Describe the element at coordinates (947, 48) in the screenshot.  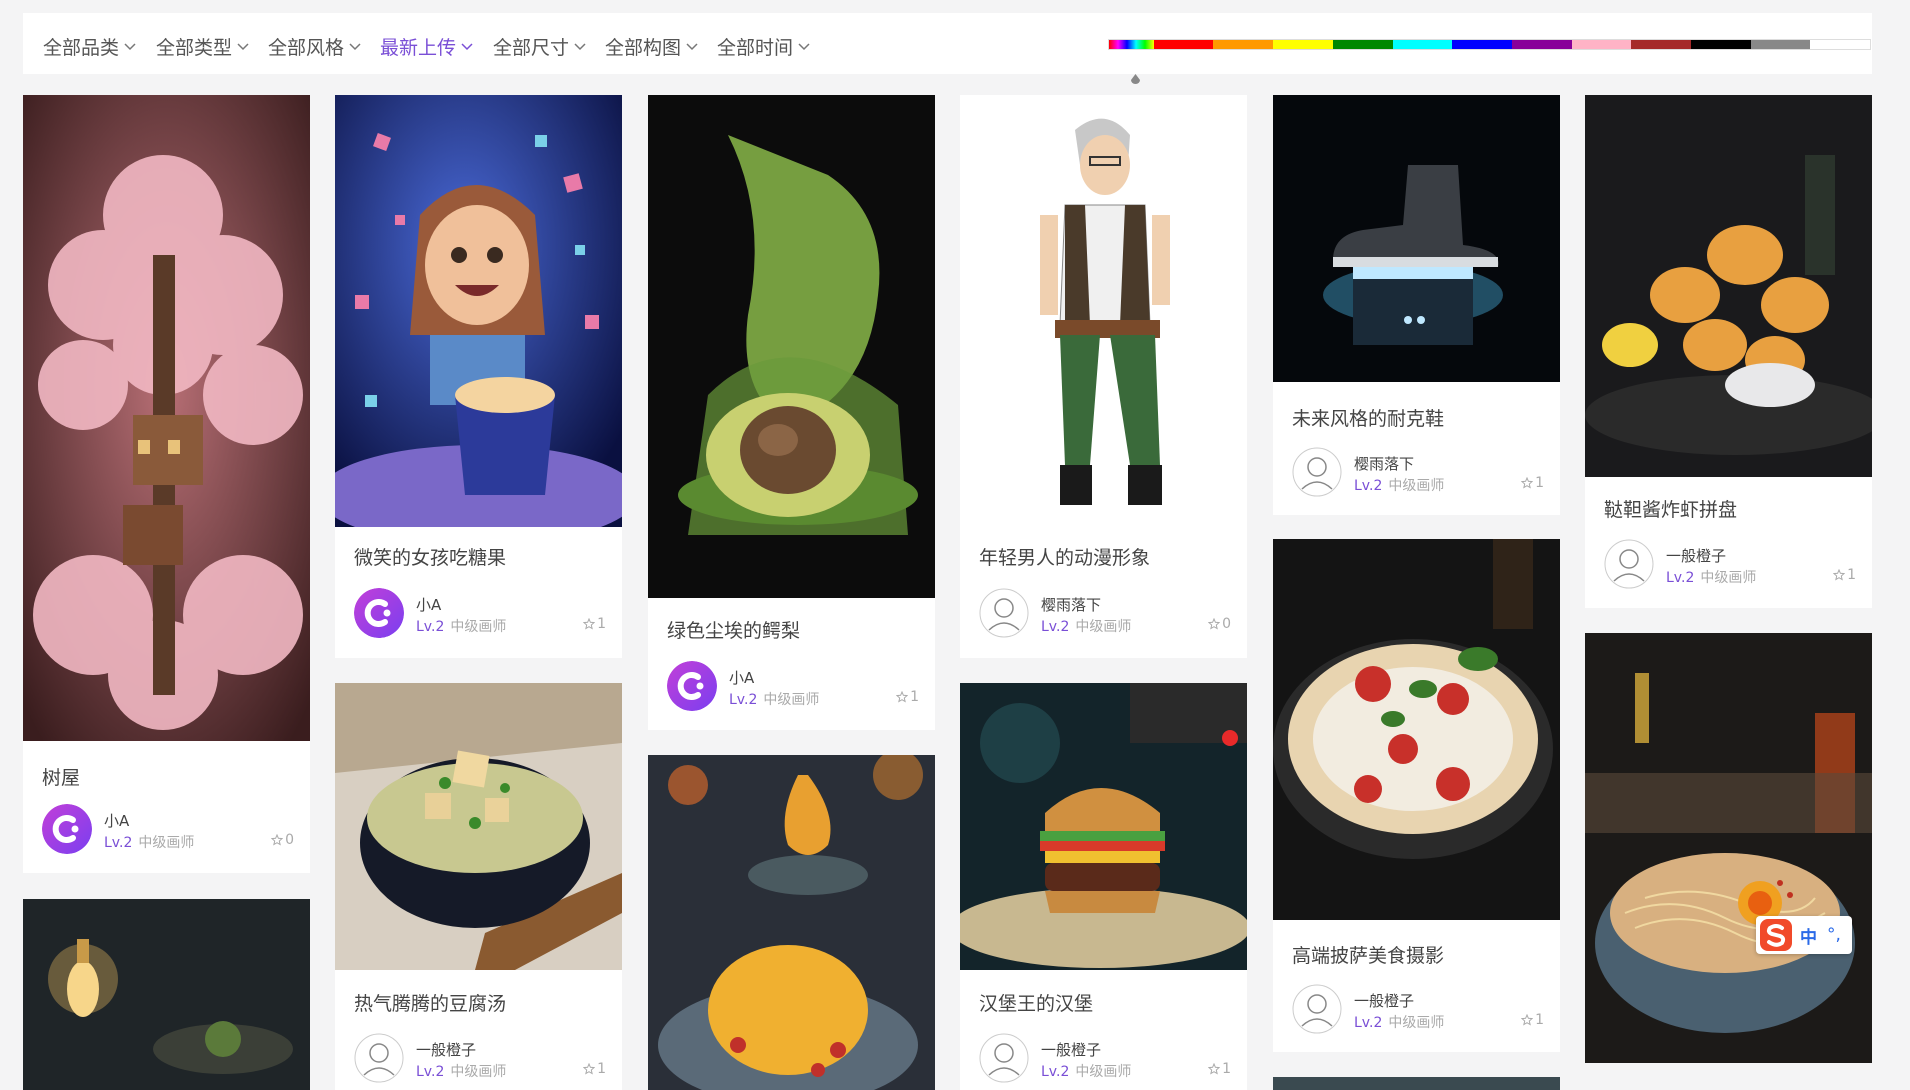
I see `filter-bar: 全部品类 全部类型 全部风格 最新上传 全部尺寸 全部构图 全部时间` at that location.